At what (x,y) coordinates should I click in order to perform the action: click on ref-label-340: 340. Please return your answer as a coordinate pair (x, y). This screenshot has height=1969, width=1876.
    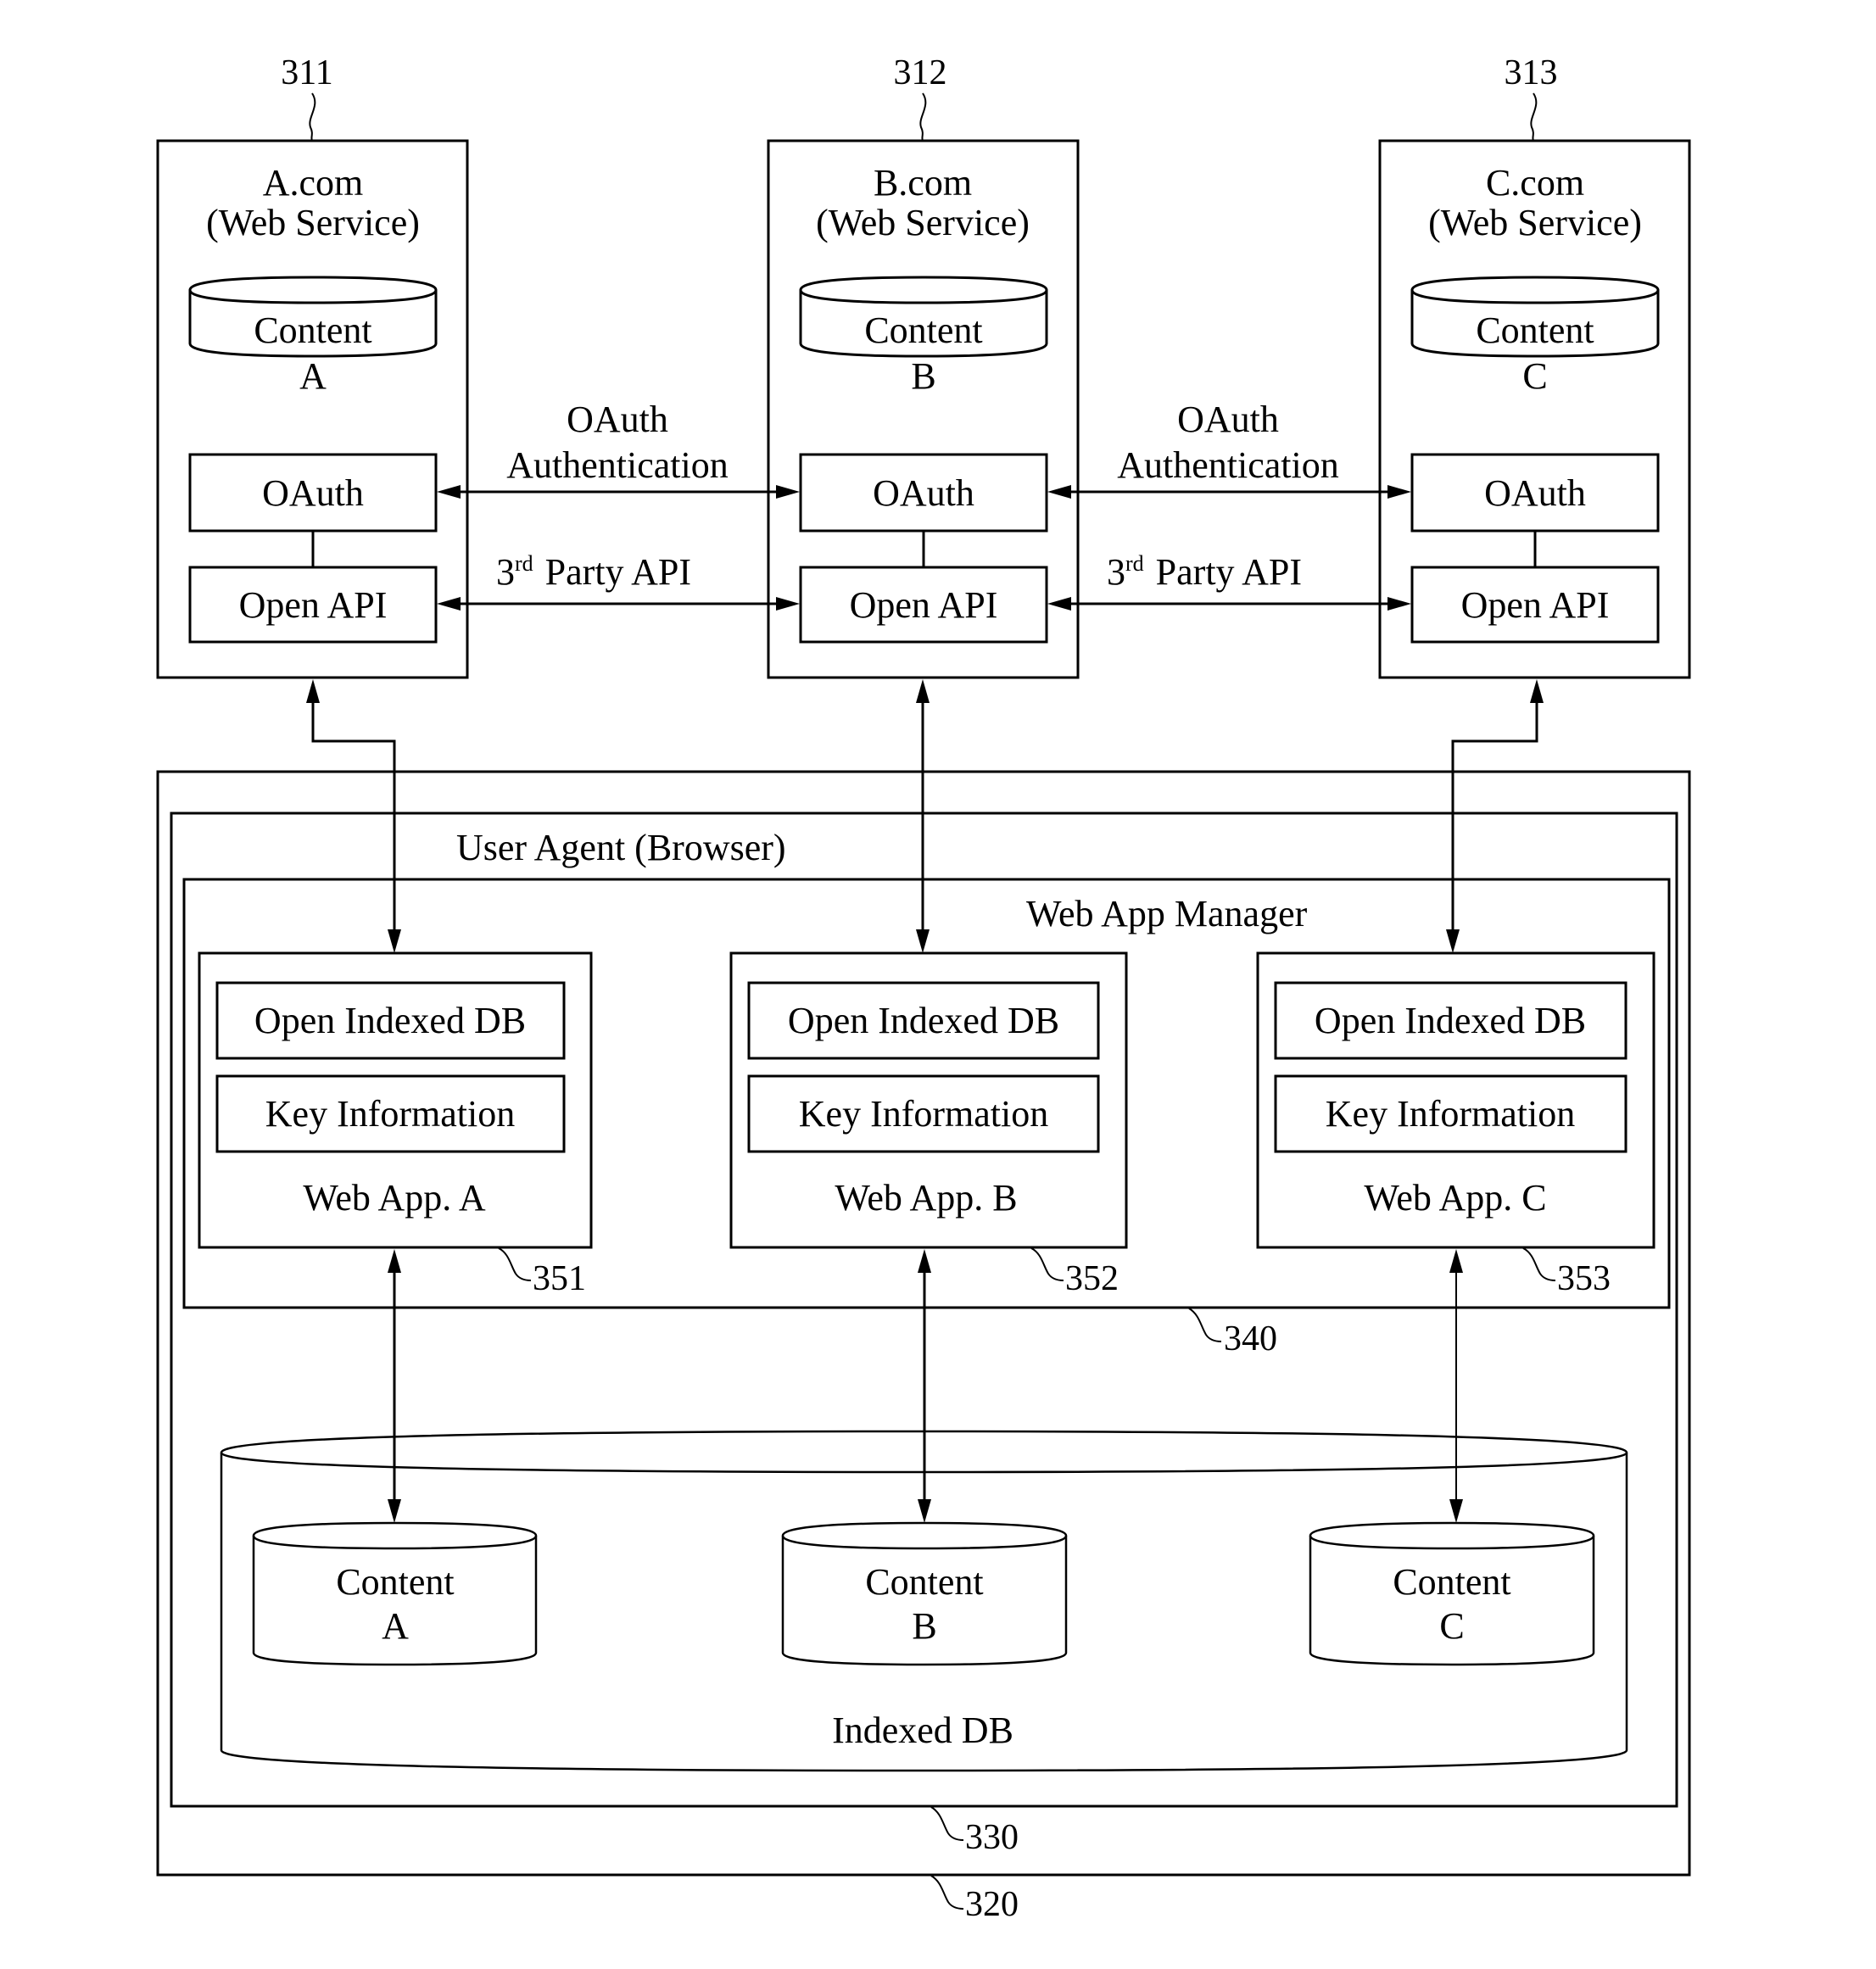
    Looking at the image, I should click on (1250, 1338).